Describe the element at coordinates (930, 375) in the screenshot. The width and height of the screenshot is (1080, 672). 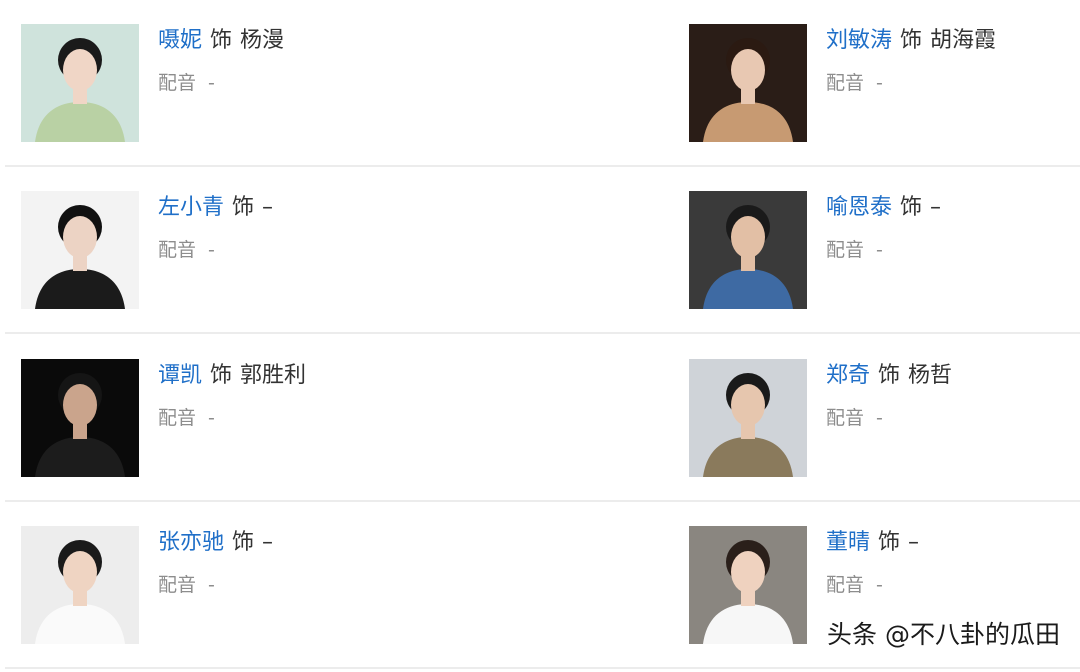
I see `role-name: 杨哲` at that location.